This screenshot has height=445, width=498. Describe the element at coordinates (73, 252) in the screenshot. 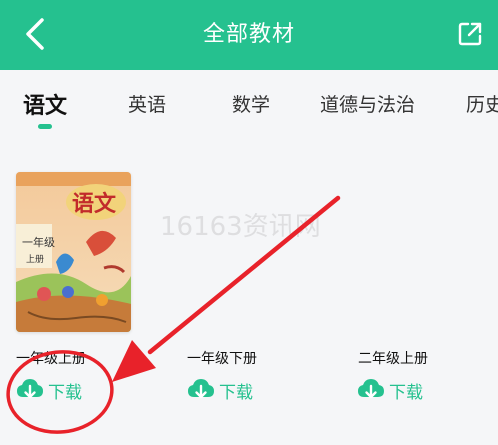

I see `book-cover-grade1-vol1: 语文 一年级 上册` at that location.